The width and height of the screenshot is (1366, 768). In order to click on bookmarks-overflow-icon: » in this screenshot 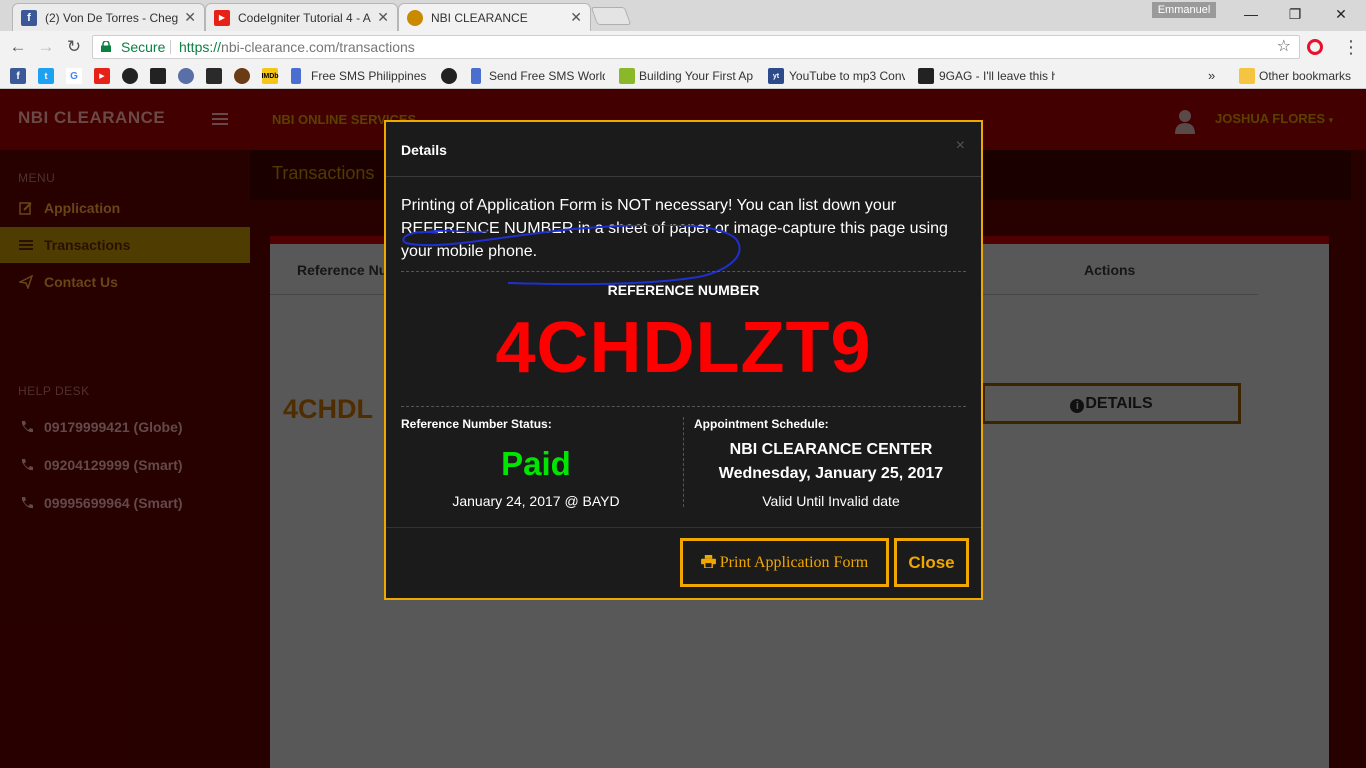, I will do `click(1211, 76)`.